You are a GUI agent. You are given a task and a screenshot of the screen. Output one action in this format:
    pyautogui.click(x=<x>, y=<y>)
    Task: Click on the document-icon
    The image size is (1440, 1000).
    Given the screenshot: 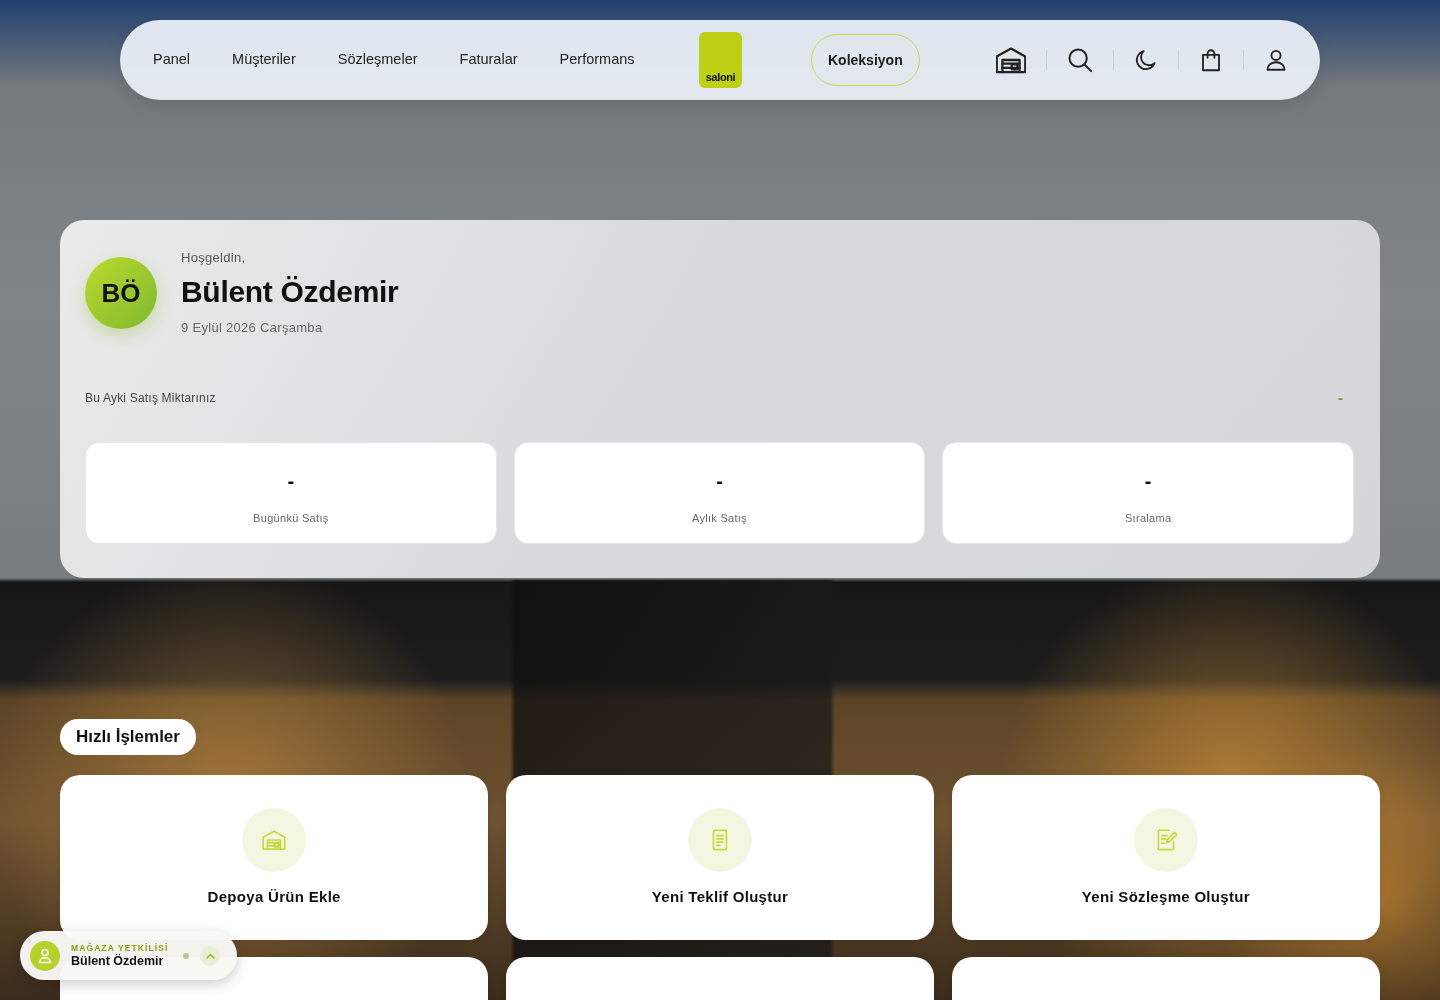 What is the action you would take?
    pyautogui.click(x=720, y=840)
    